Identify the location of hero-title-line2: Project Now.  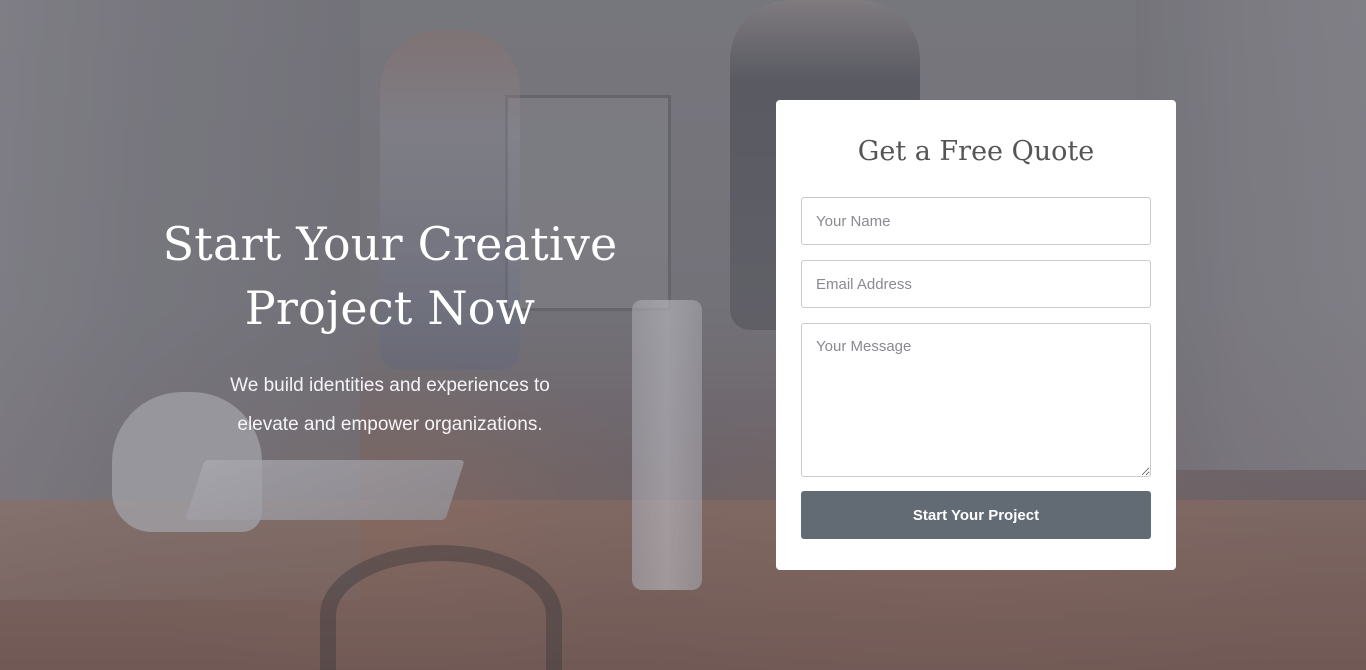
(390, 308).